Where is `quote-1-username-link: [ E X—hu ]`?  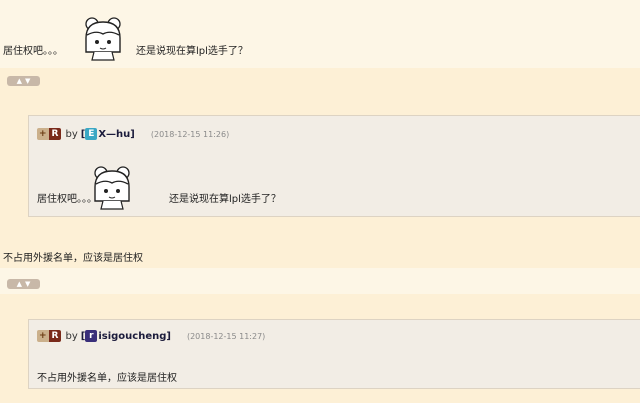 quote-1-username-link: [ E X—hu ] is located at coordinates (108, 134).